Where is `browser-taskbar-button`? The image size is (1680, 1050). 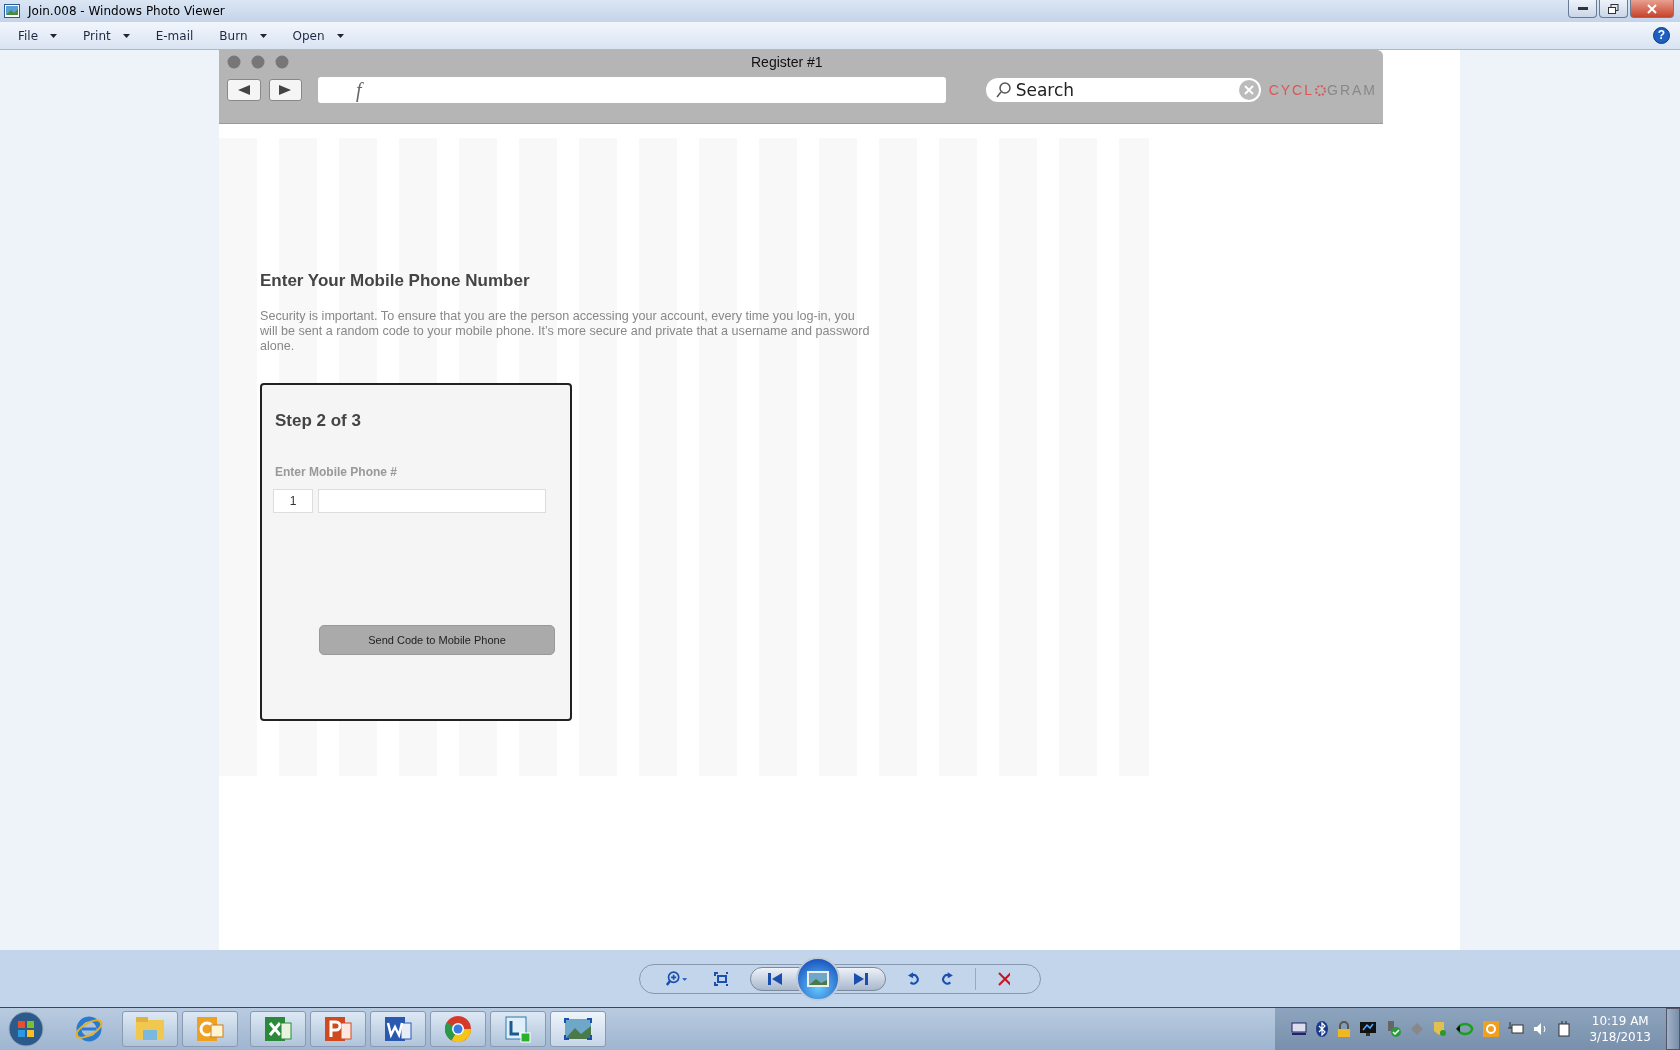
browser-taskbar-button is located at coordinates (458, 1029).